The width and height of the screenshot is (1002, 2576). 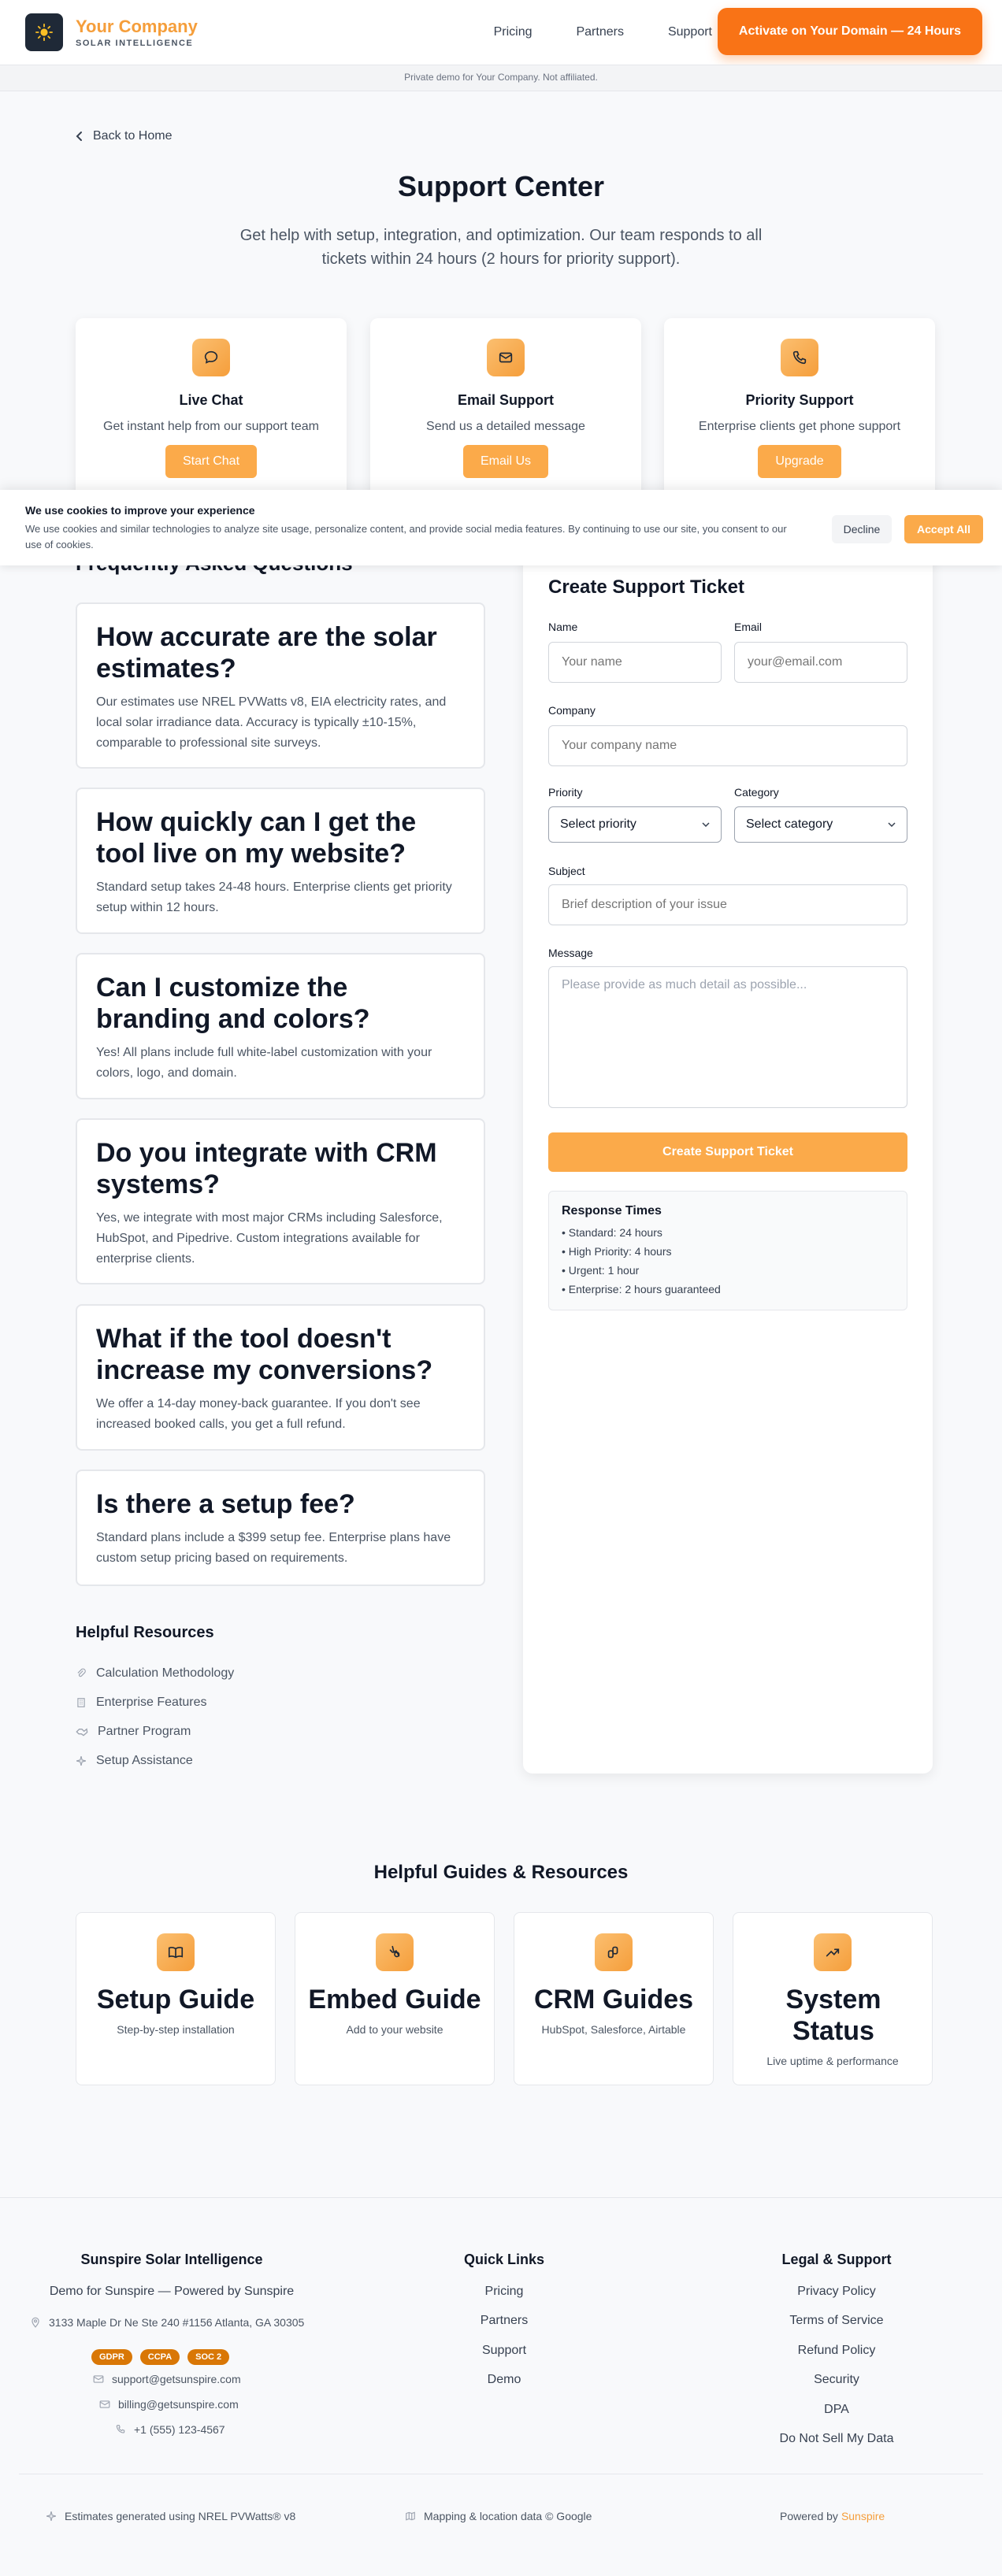 I want to click on priority-select: Select priority, so click(x=635, y=824).